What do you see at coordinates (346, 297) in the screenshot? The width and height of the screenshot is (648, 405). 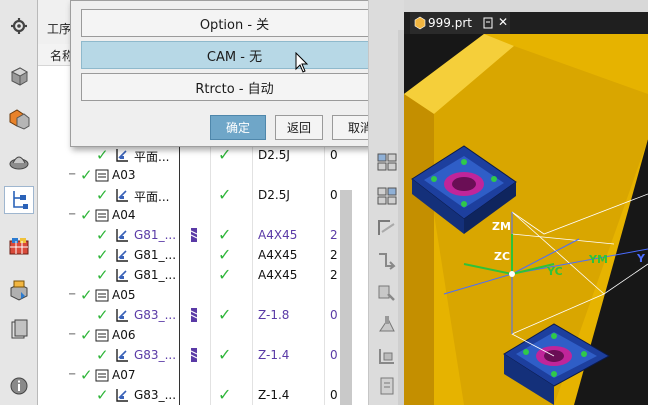 I see `navigator-scrollbar` at bounding box center [346, 297].